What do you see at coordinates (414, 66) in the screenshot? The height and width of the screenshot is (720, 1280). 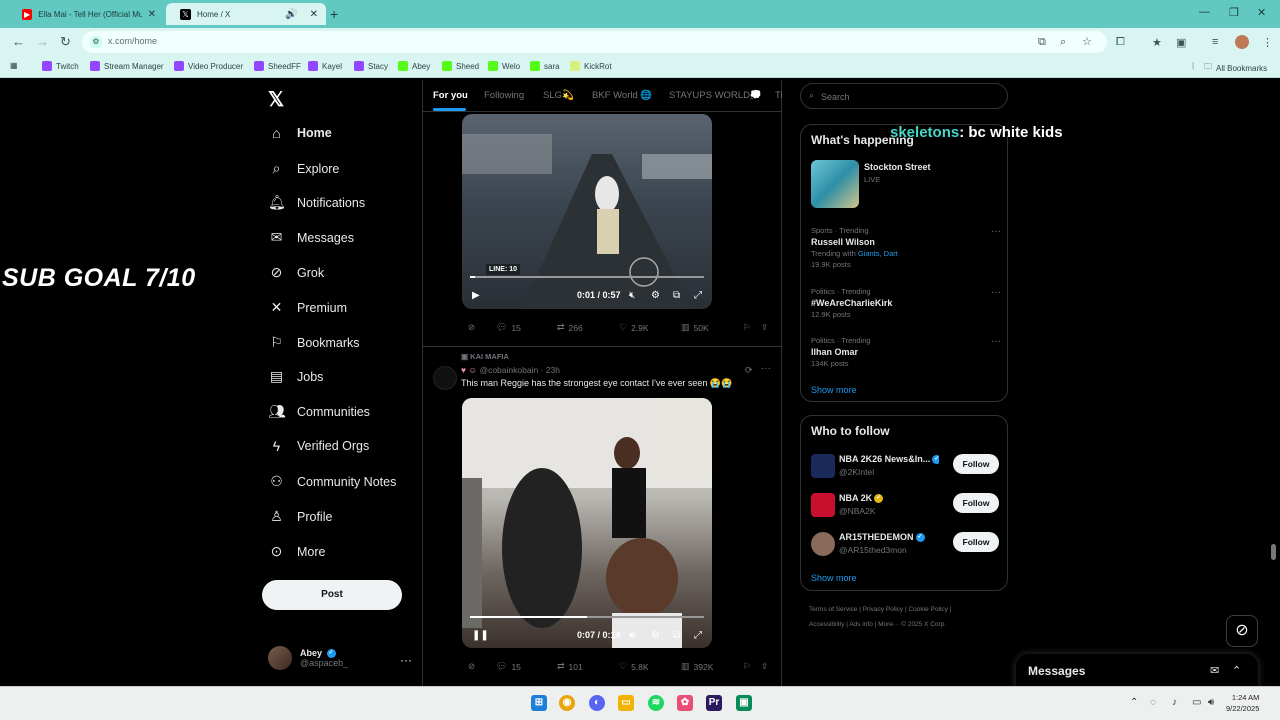 I see `bookmark-item: Abey` at bounding box center [414, 66].